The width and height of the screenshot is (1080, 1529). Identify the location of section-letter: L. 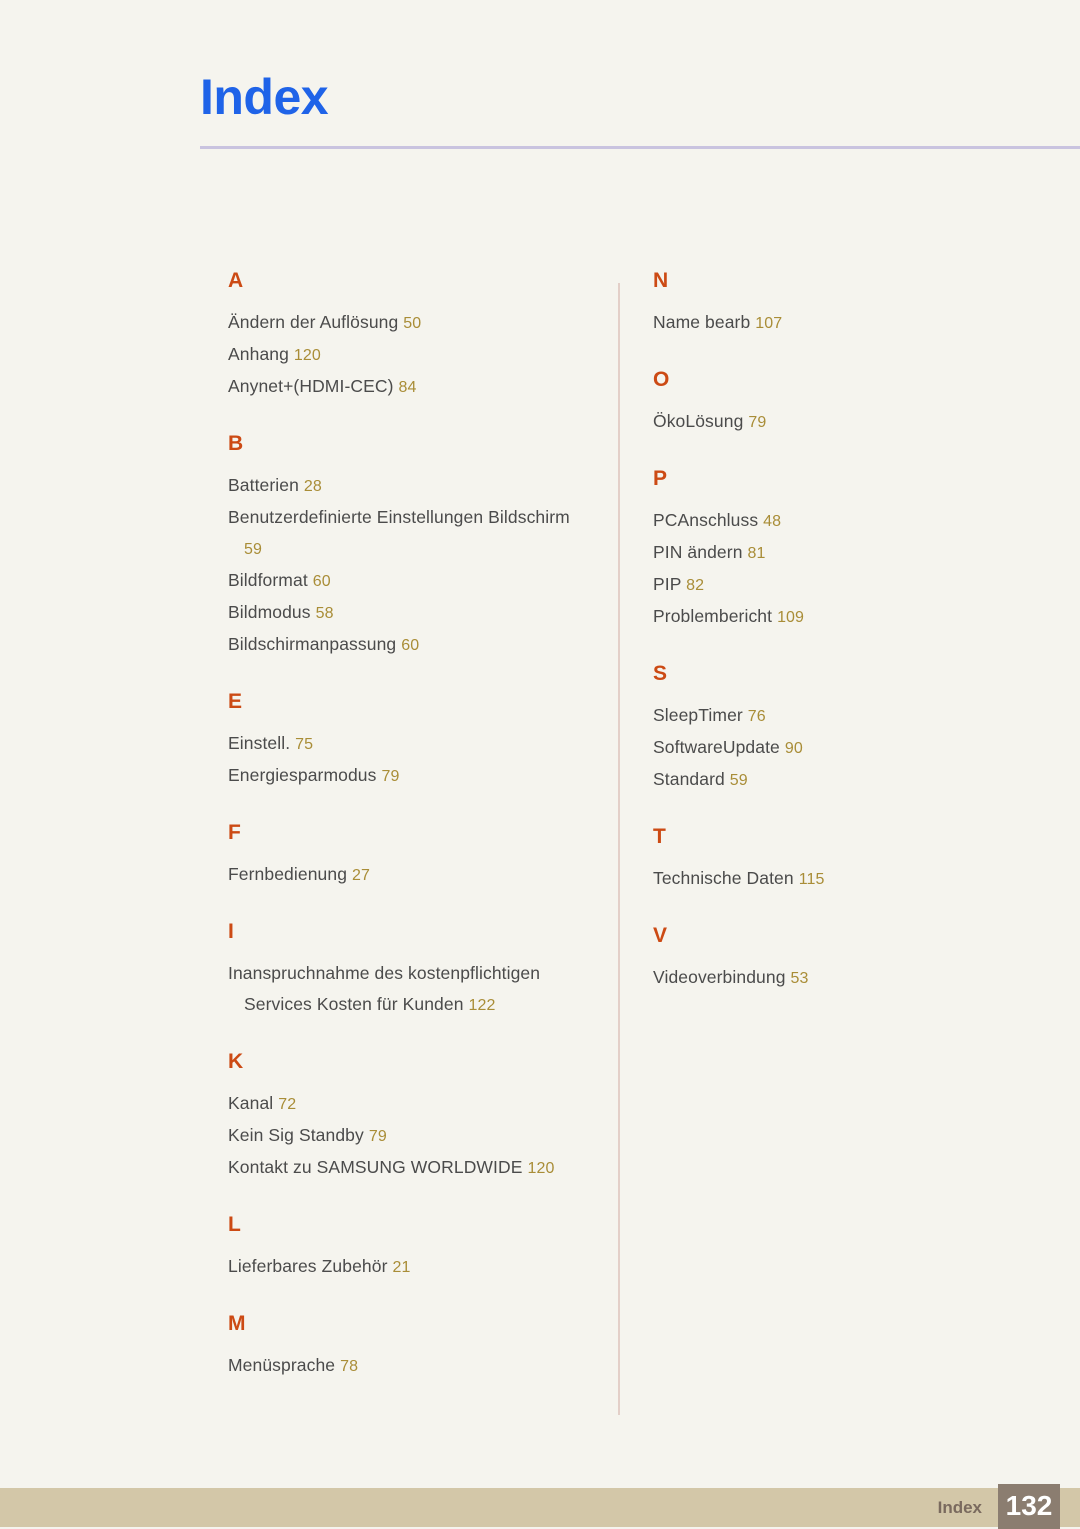
(234, 1224).